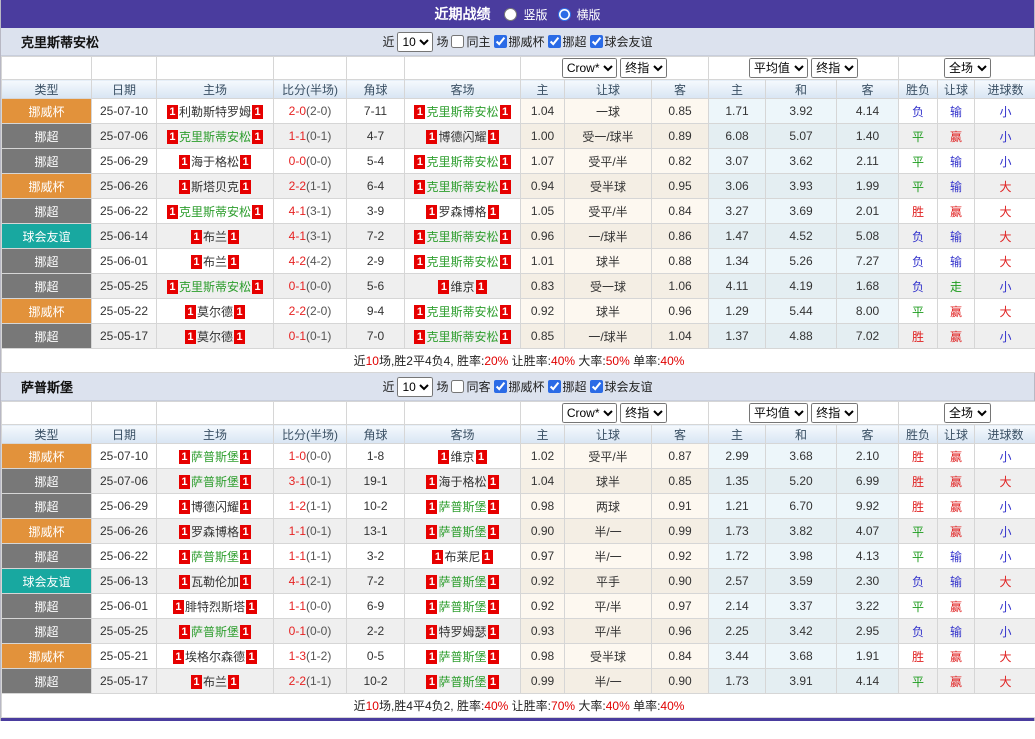  What do you see at coordinates (375, 506) in the screenshot?
I see `corners-cell: 10-2` at bounding box center [375, 506].